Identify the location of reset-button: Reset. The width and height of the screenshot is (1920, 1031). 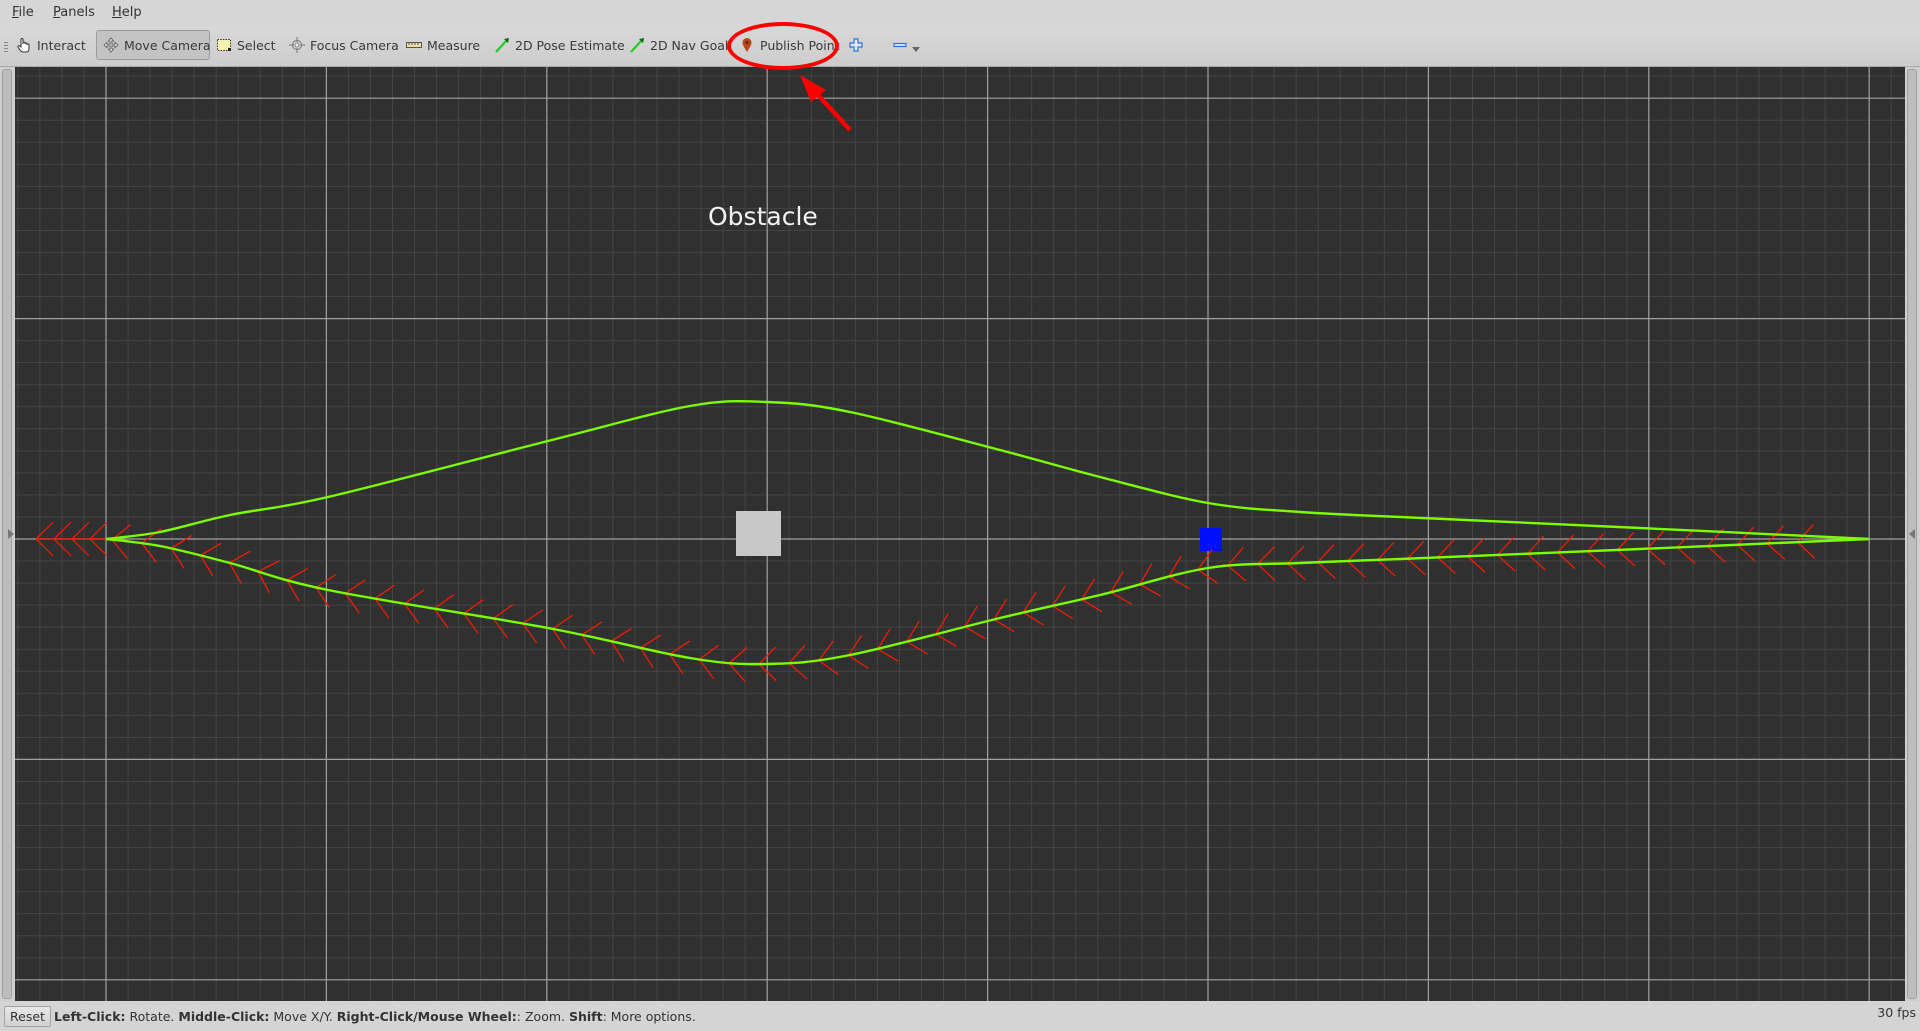
(27, 1016).